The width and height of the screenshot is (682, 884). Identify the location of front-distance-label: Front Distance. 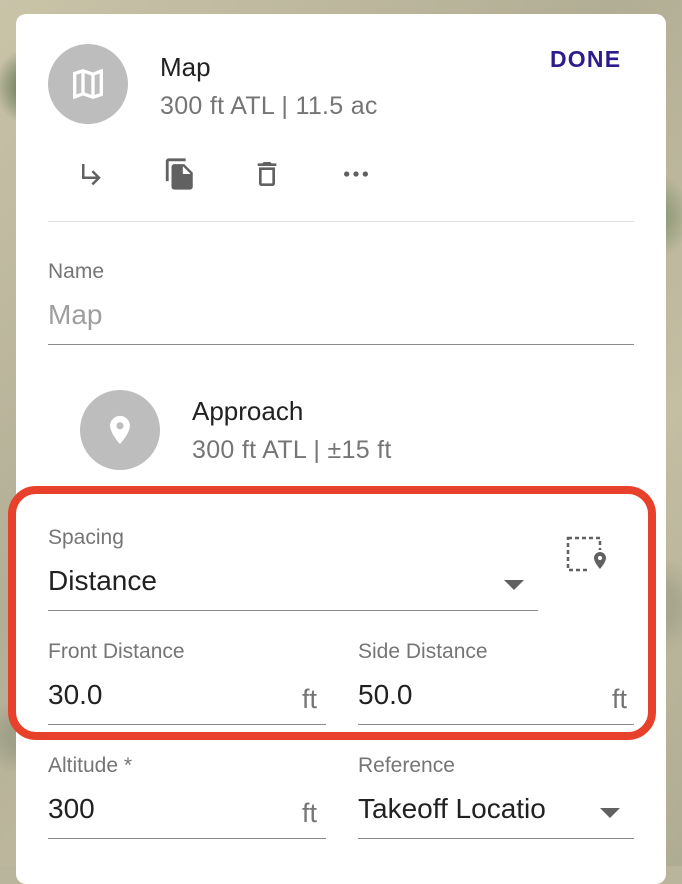
(116, 651).